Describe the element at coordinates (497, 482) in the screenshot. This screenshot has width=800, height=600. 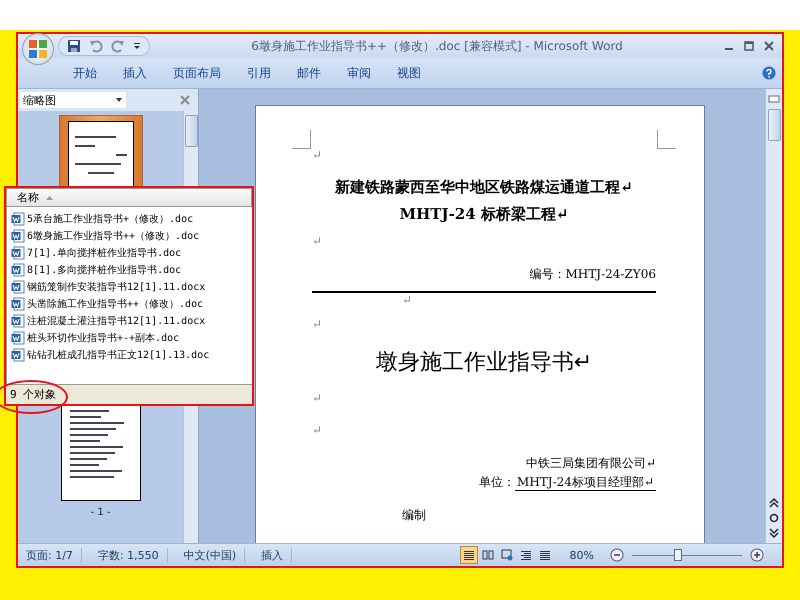
I see `field-label: 单位：` at that location.